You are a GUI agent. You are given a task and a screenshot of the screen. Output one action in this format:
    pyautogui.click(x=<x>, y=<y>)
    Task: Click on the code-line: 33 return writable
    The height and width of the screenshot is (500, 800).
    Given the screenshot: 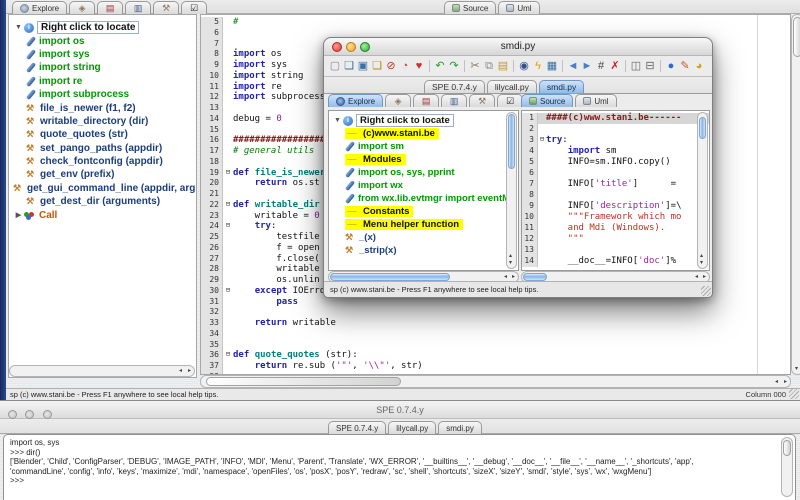 What is the action you would take?
    pyautogui.click(x=495, y=323)
    